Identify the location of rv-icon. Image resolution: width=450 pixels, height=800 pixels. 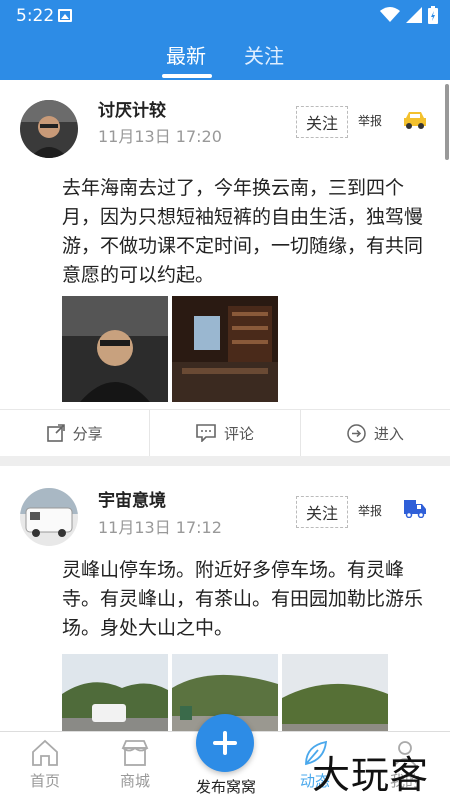
(415, 509).